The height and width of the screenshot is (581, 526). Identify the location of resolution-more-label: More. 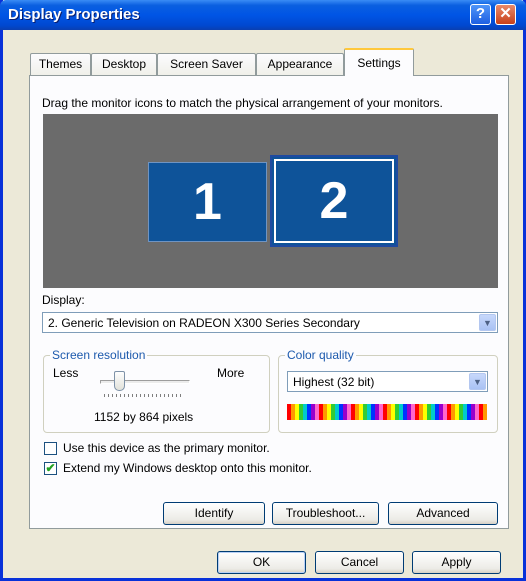
(231, 373).